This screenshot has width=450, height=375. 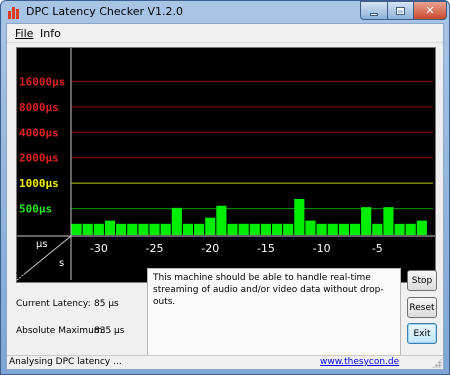 What do you see at coordinates (39, 107) in the screenshot?
I see `y-tick-label-8000: 8000µs` at bounding box center [39, 107].